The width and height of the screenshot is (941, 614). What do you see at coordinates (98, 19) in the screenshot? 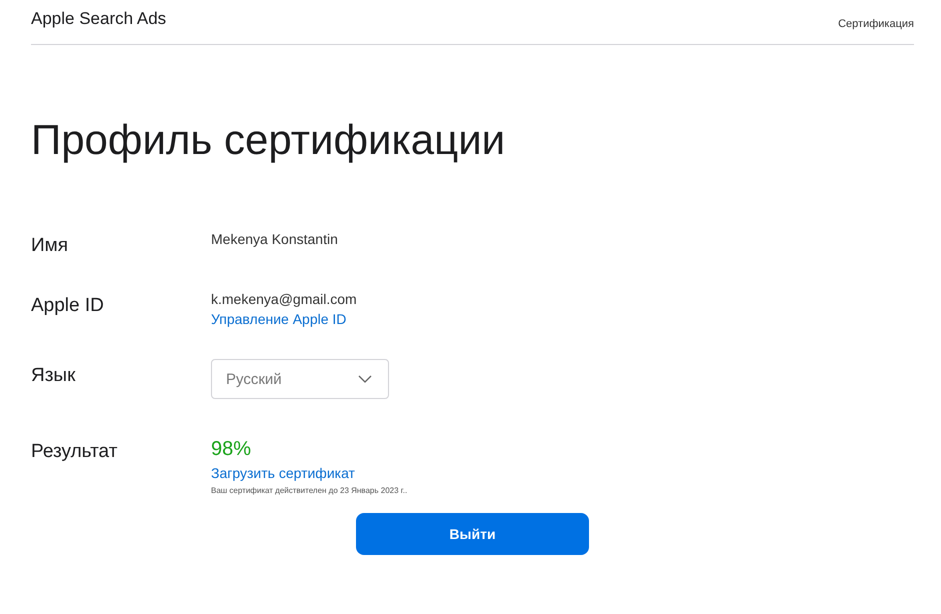
I see `brand-name: Apple Search Ads` at bounding box center [98, 19].